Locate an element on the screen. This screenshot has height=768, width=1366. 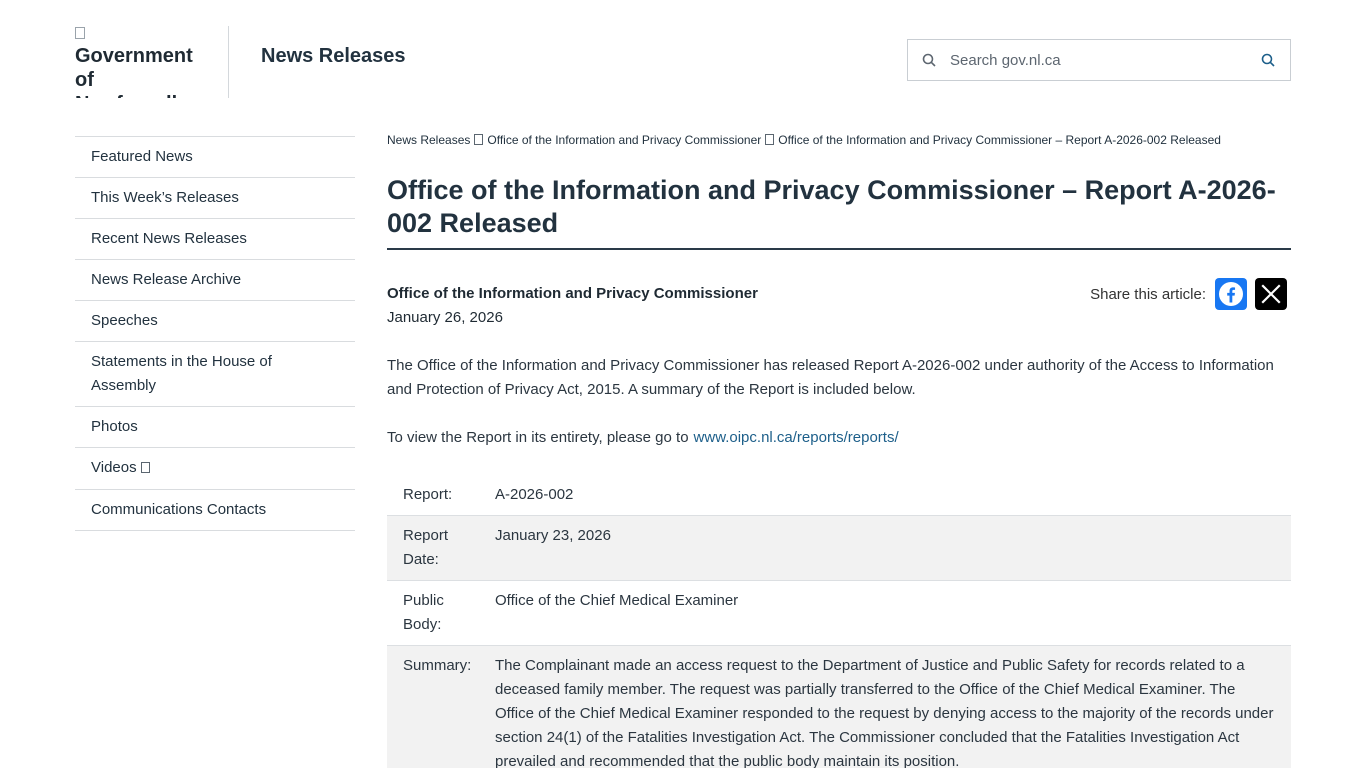
sidebar-item-speeches: Speeches is located at coordinates (215, 321).